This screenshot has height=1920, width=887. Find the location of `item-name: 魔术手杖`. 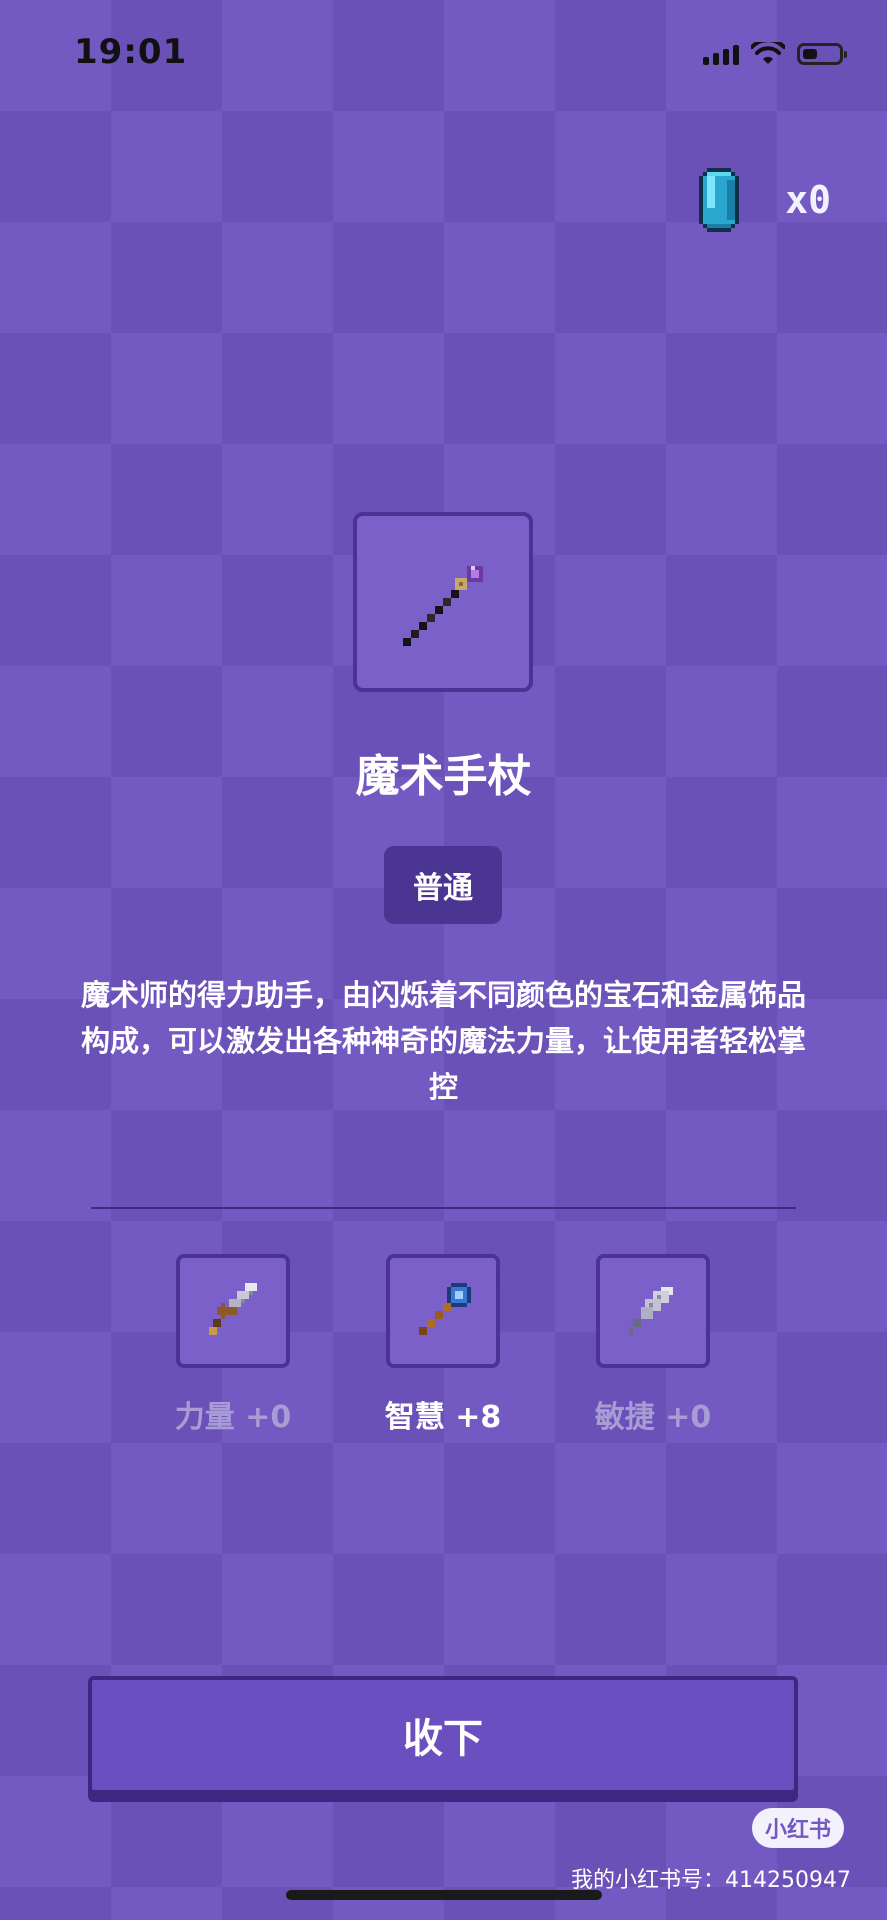

item-name: 魔术手杖 is located at coordinates (443, 776).